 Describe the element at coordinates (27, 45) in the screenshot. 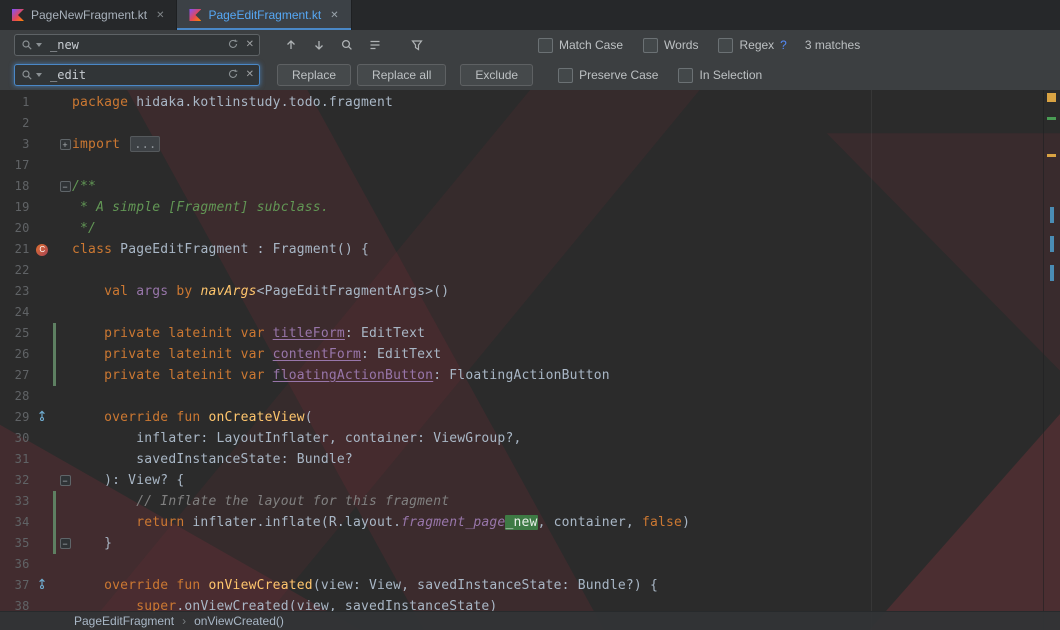

I see `search-magnifier-icon` at that location.